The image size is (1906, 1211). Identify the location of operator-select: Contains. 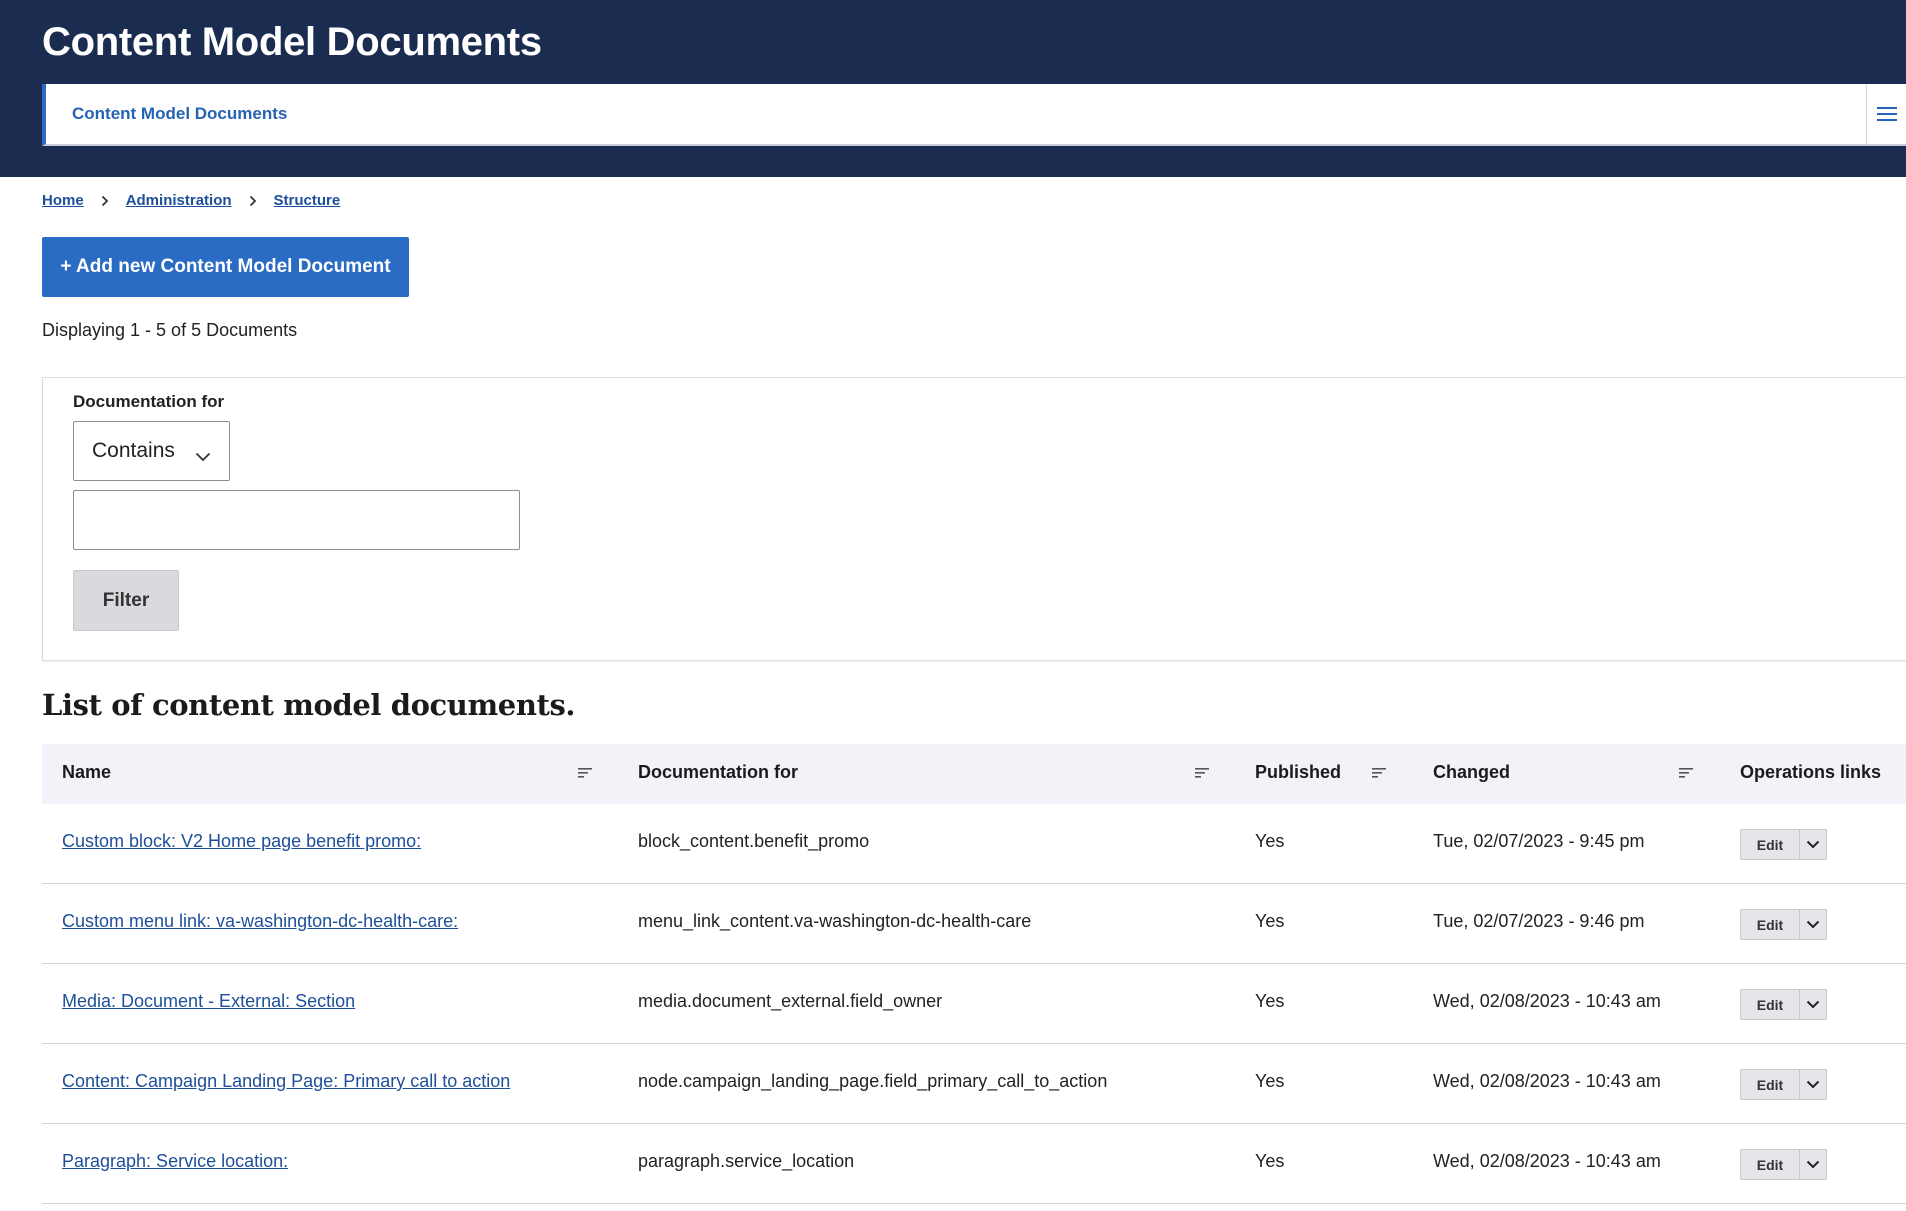
(151, 451).